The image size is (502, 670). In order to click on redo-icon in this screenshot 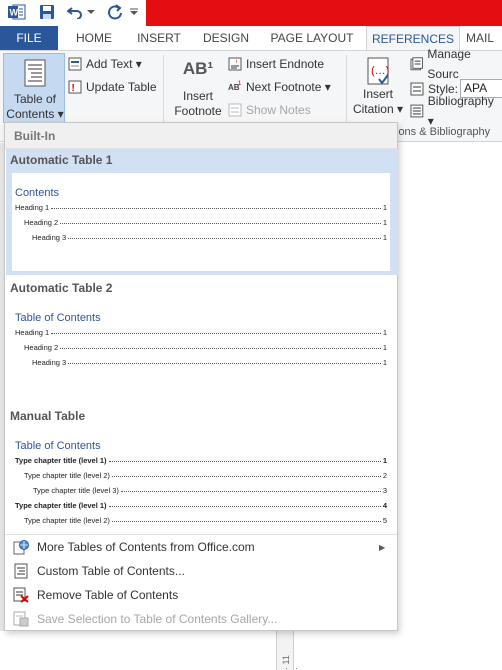, I will do `click(115, 12)`.